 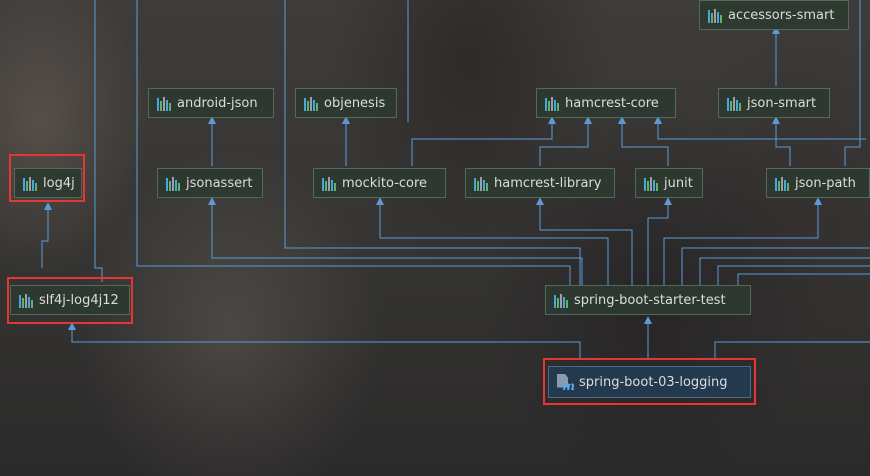 I want to click on node-json-smart: json-smart, so click(x=774, y=103).